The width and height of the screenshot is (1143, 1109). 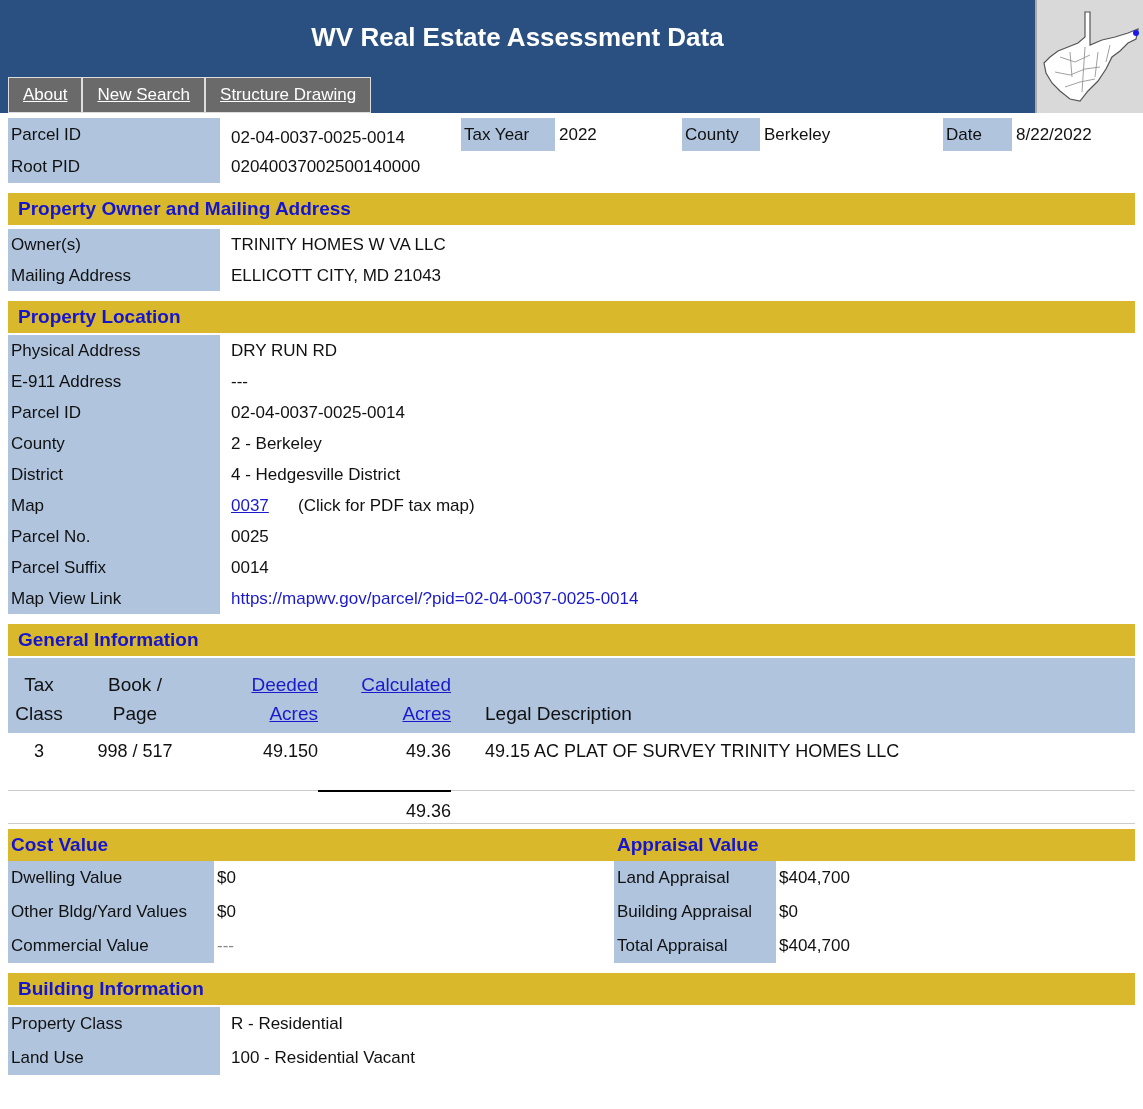 I want to click on table-cell-text: 49.36, so click(x=427, y=751).